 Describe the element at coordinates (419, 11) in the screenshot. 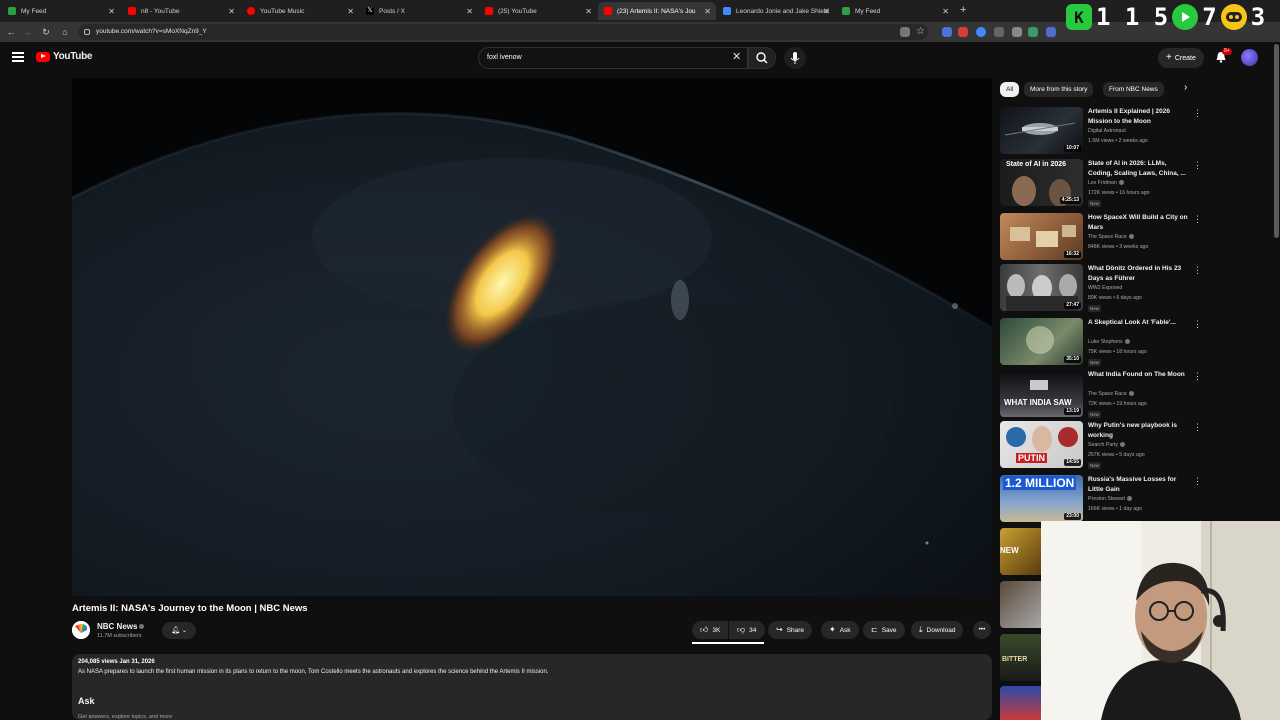

I see `browser-tab: 𝕏 Posts / X ✕` at that location.